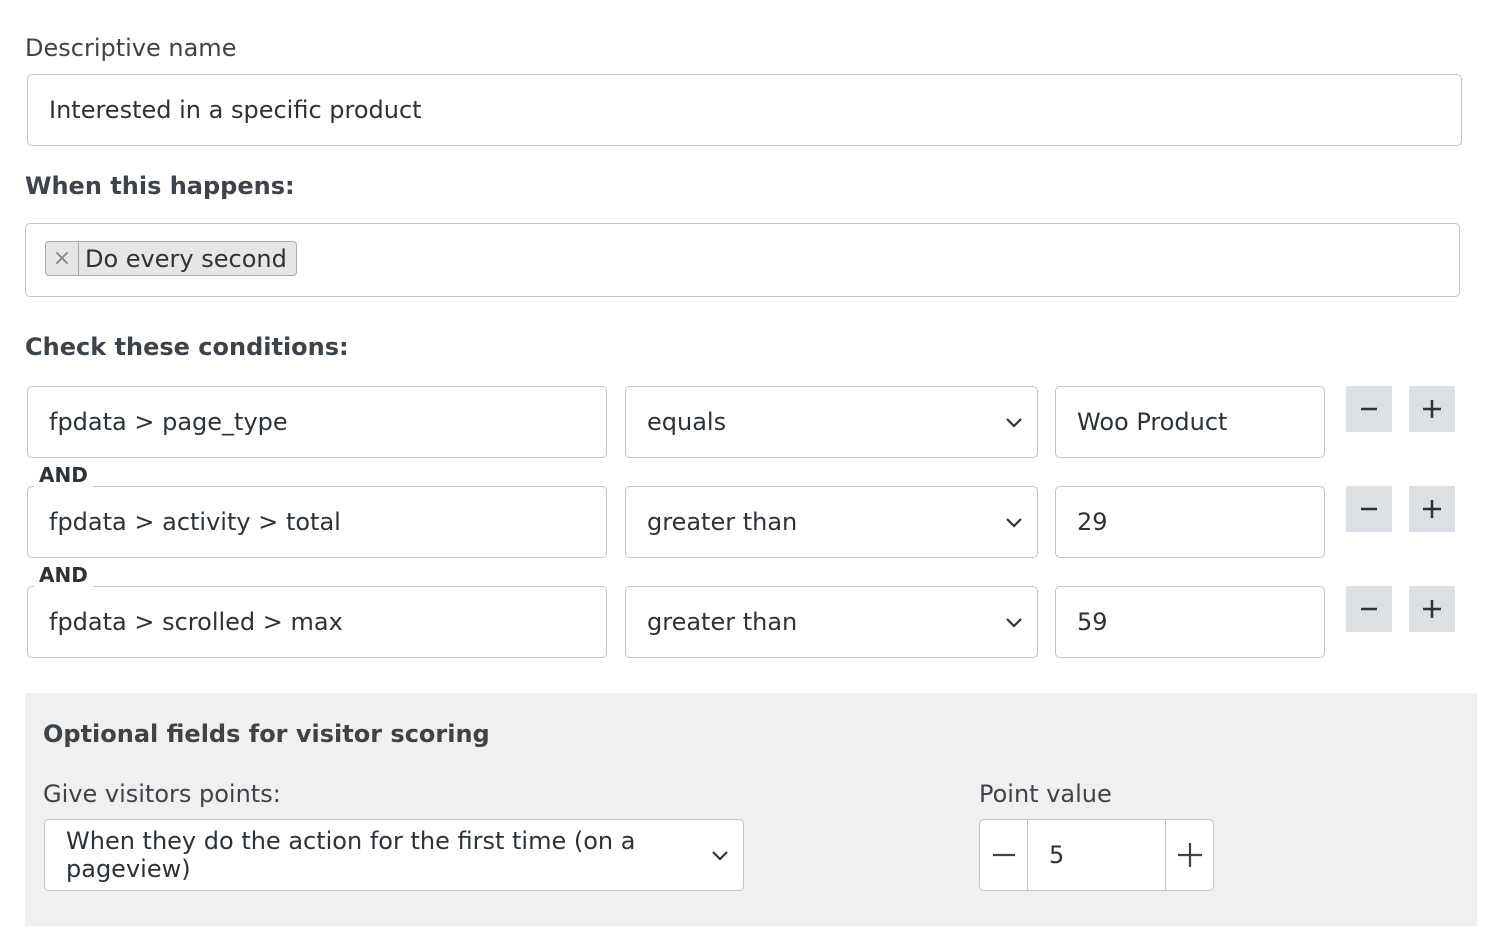  What do you see at coordinates (1152, 422) in the screenshot?
I see `condition-value-text: Woo Product` at bounding box center [1152, 422].